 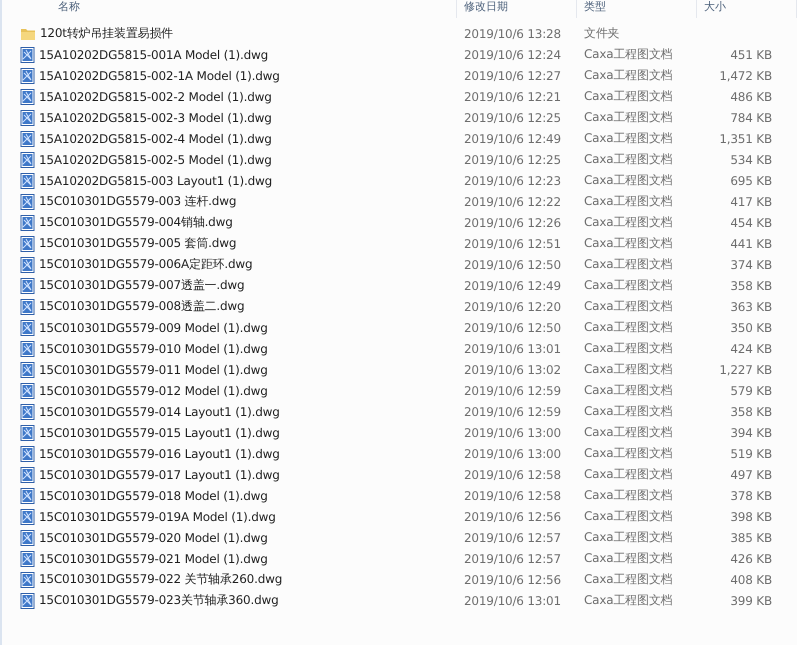 I want to click on modified-date: 2019/10/6 12:51, so click(x=512, y=243).